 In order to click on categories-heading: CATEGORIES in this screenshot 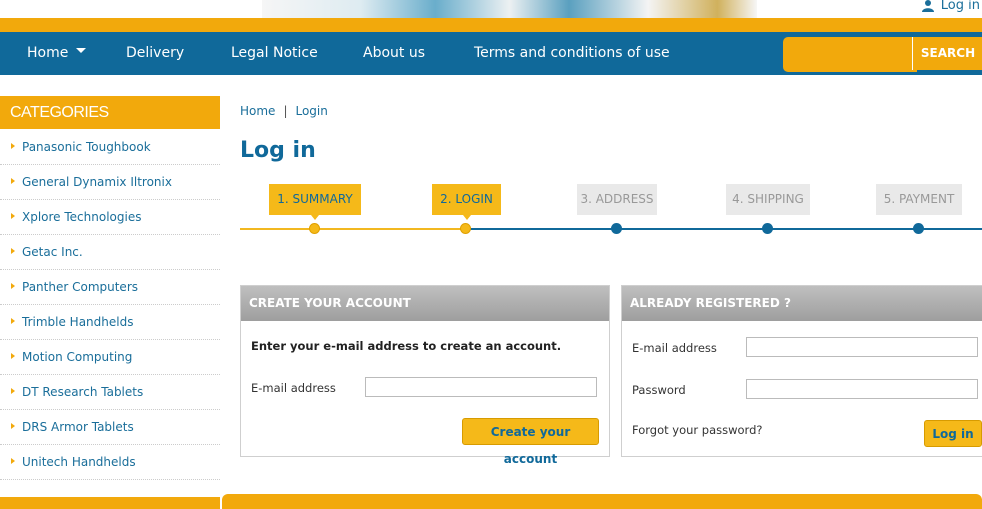, I will do `click(110, 112)`.